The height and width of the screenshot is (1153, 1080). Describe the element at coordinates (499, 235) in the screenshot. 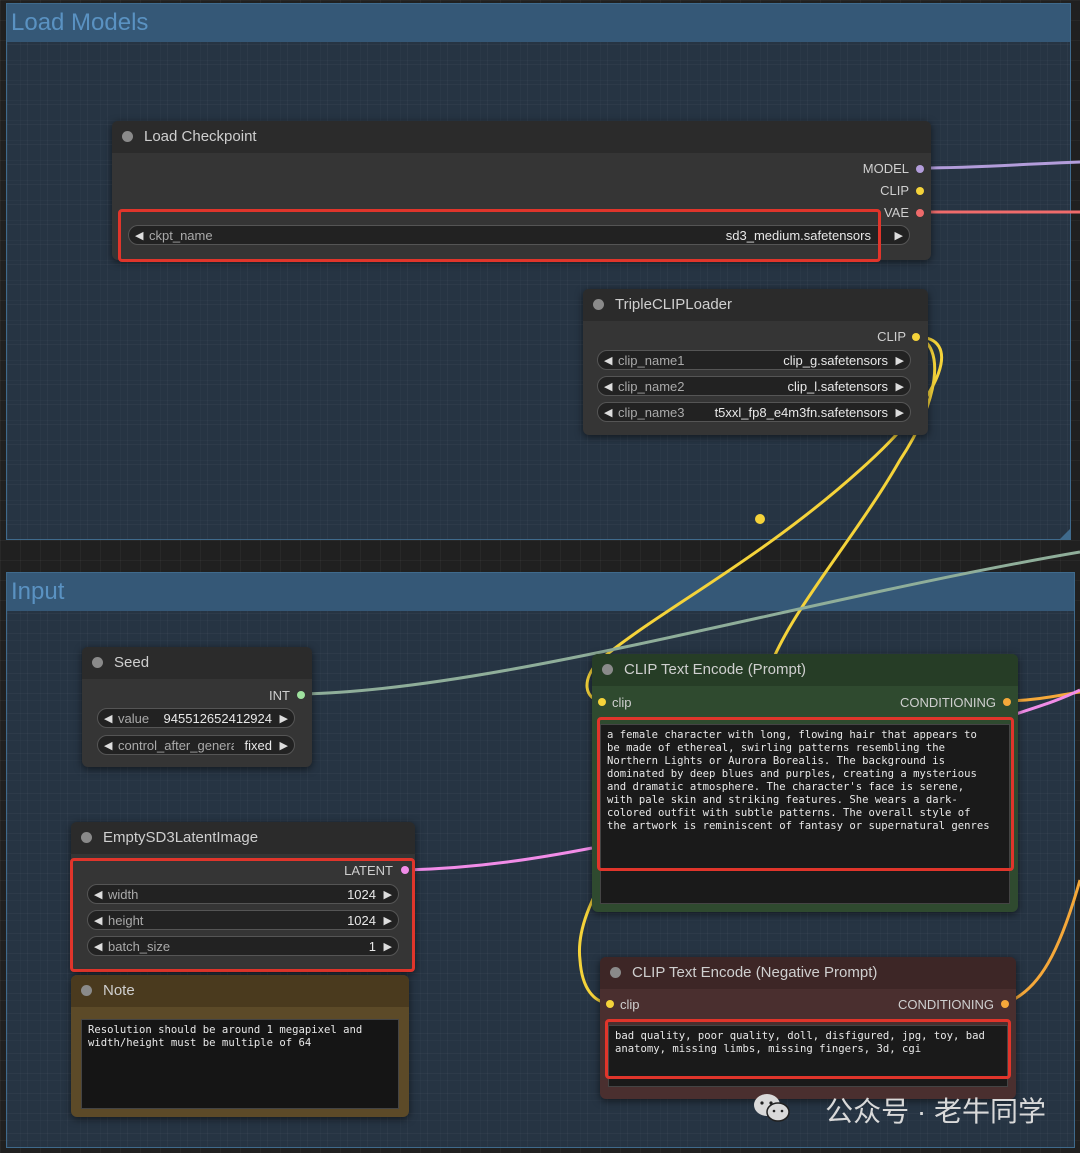

I see `highlight-ckpt-name` at that location.